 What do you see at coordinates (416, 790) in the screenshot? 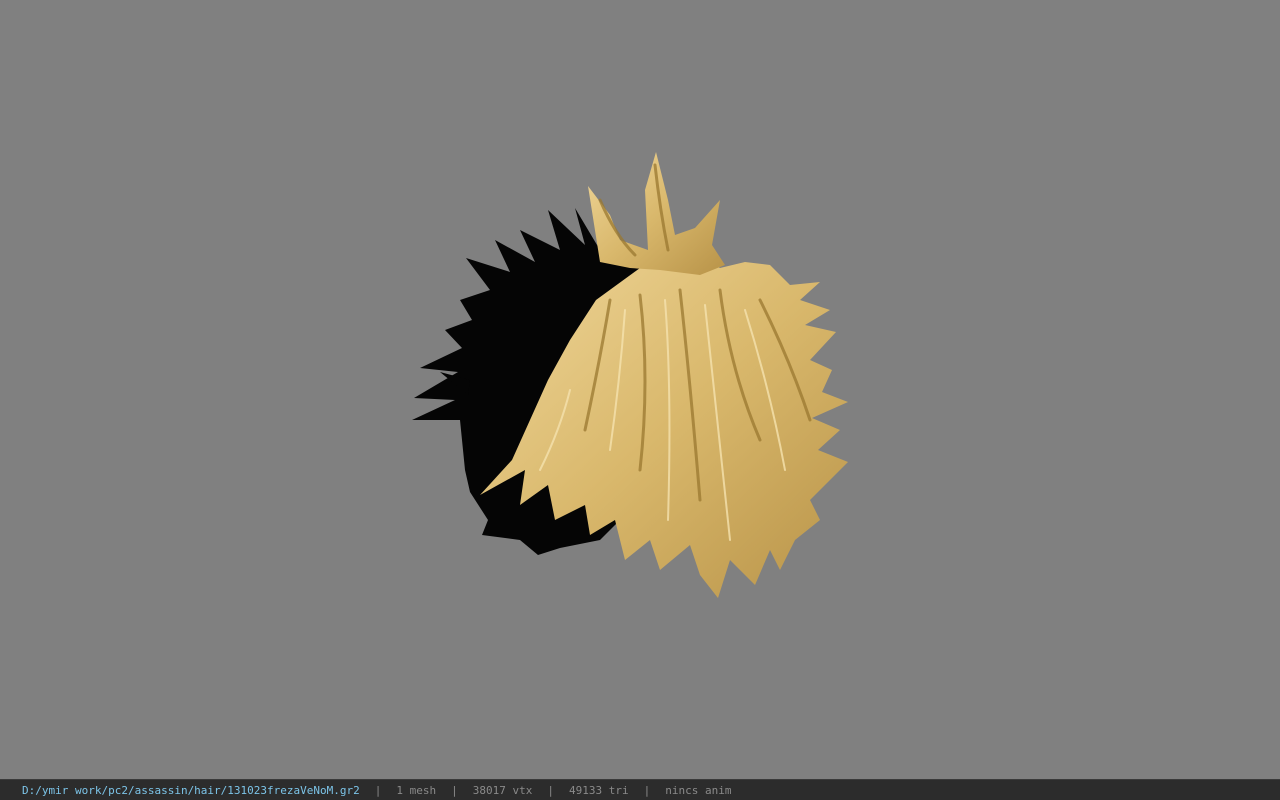
I see `mesh-count: 1 mesh` at bounding box center [416, 790].